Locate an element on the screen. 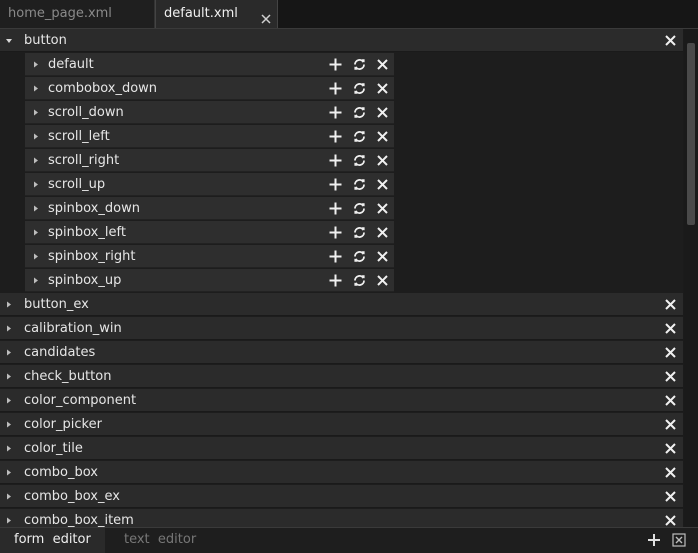 Image resolution: width=698 pixels, height=553 pixels. tree-item-scroll-down: scroll_down is located at coordinates (209, 112).